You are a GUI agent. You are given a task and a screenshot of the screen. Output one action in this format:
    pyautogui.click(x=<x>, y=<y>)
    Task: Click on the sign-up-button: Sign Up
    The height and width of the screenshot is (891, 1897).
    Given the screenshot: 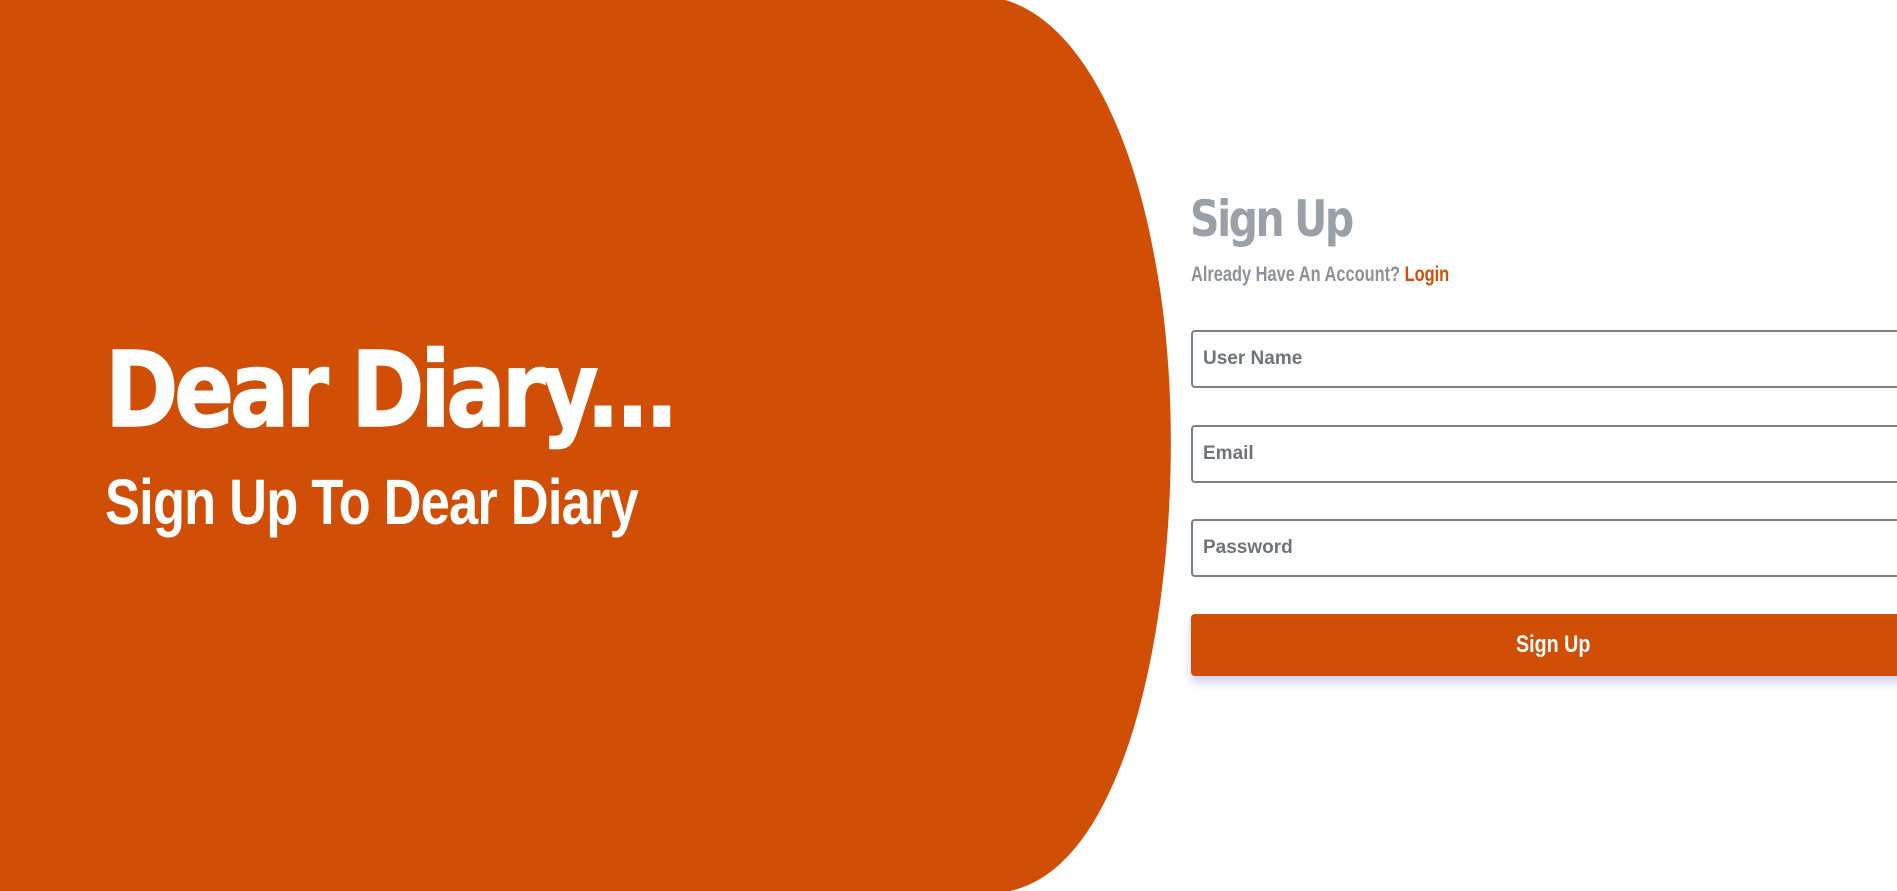 What is the action you would take?
    pyautogui.click(x=1544, y=645)
    